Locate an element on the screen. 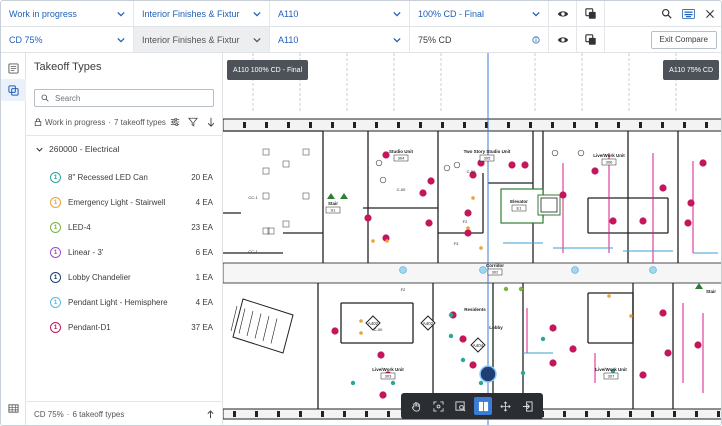  takeoff-item-quantity: 4 EA is located at coordinates (204, 202).